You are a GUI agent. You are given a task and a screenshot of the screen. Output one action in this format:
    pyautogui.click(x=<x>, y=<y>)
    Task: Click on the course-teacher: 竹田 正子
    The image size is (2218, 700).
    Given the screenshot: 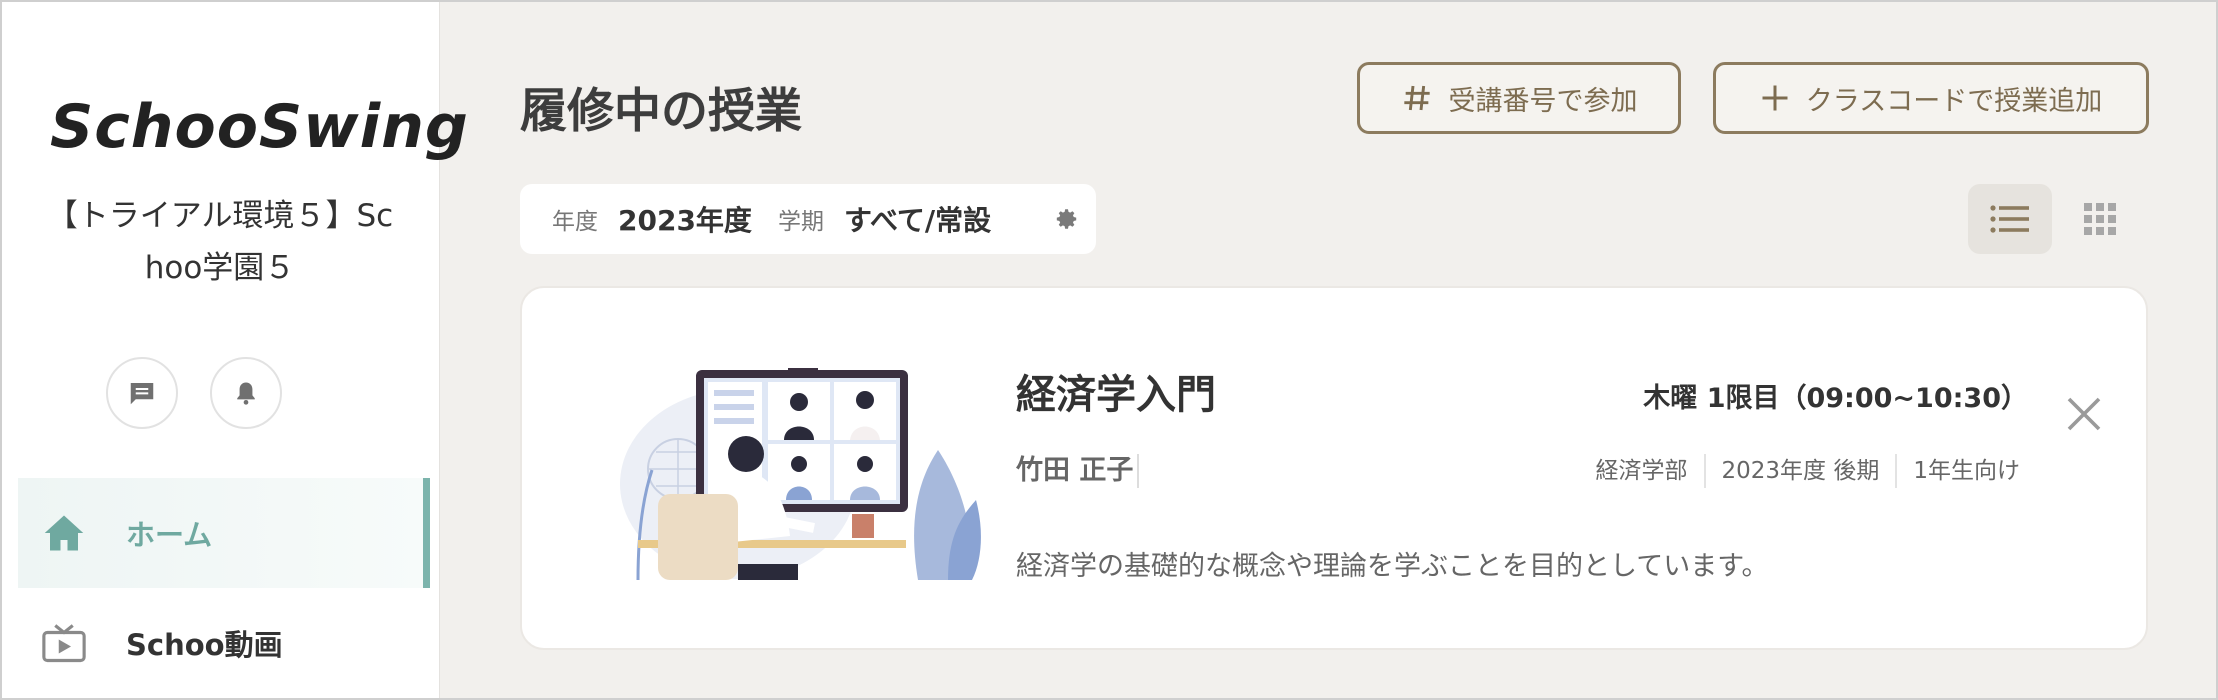 What is the action you would take?
    pyautogui.click(x=1078, y=471)
    